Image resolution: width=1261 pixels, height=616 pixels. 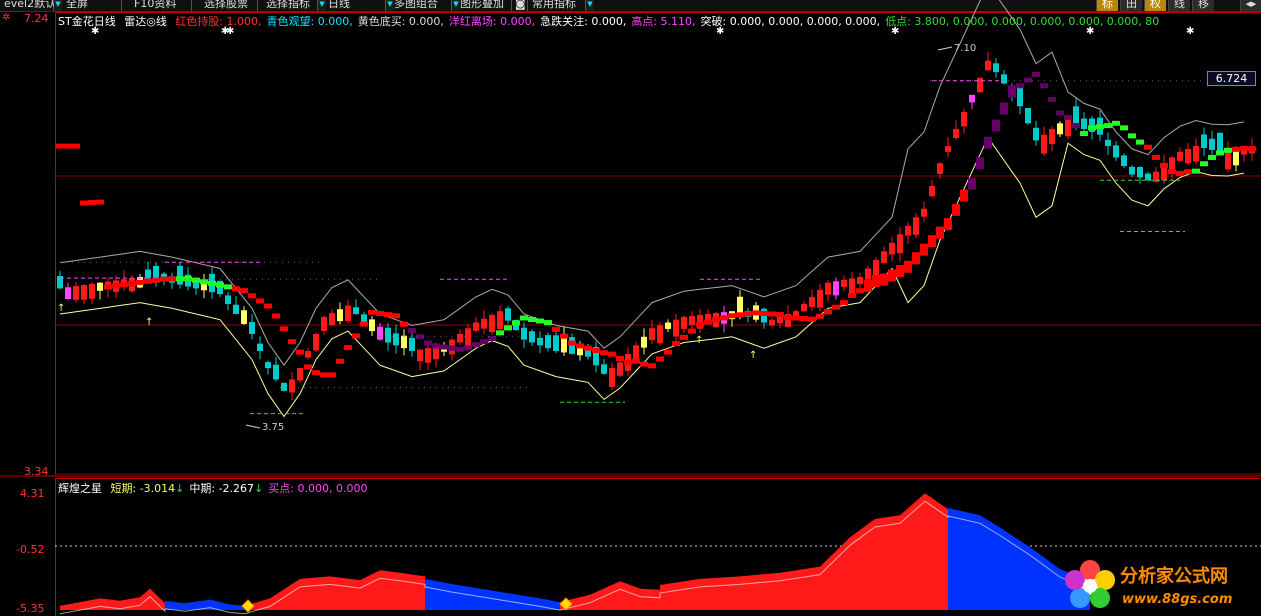 I want to click on settings-icon: ✲, so click(x=6, y=17).